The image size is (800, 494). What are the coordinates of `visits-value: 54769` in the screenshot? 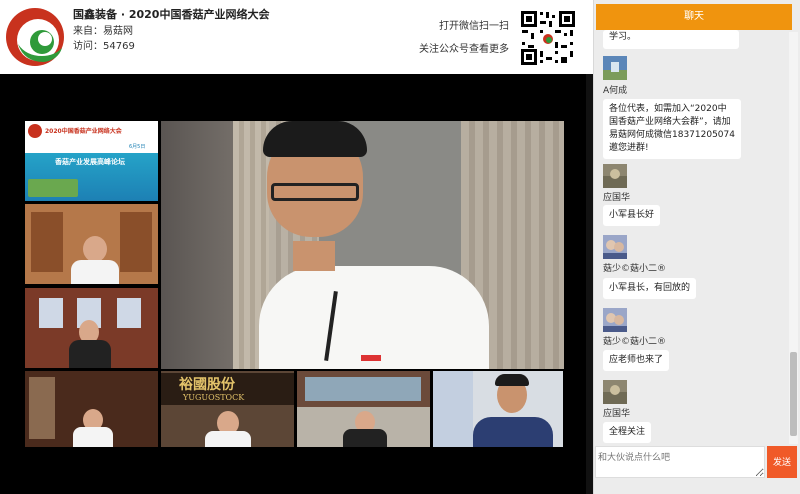 It's located at (119, 46).